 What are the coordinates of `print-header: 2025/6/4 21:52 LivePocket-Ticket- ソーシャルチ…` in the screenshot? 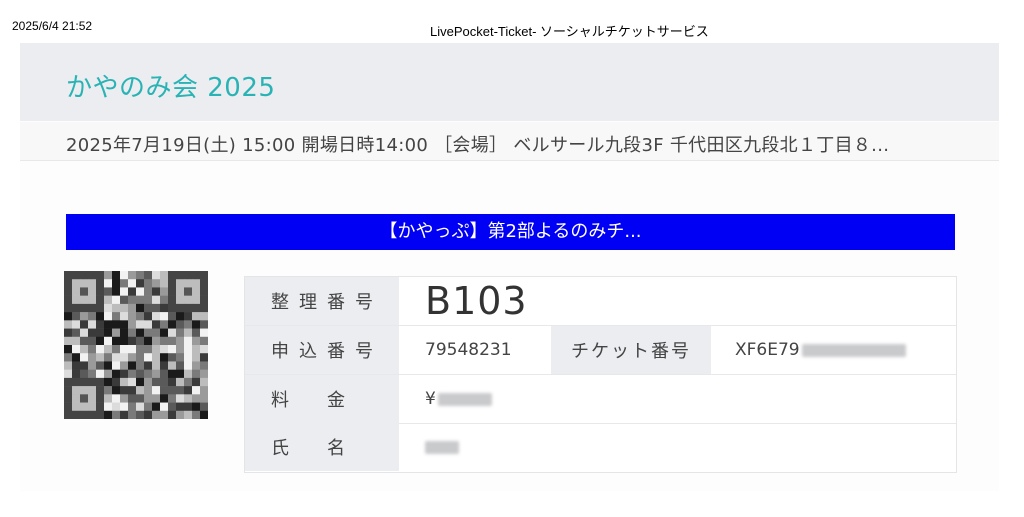 It's located at (512, 20).